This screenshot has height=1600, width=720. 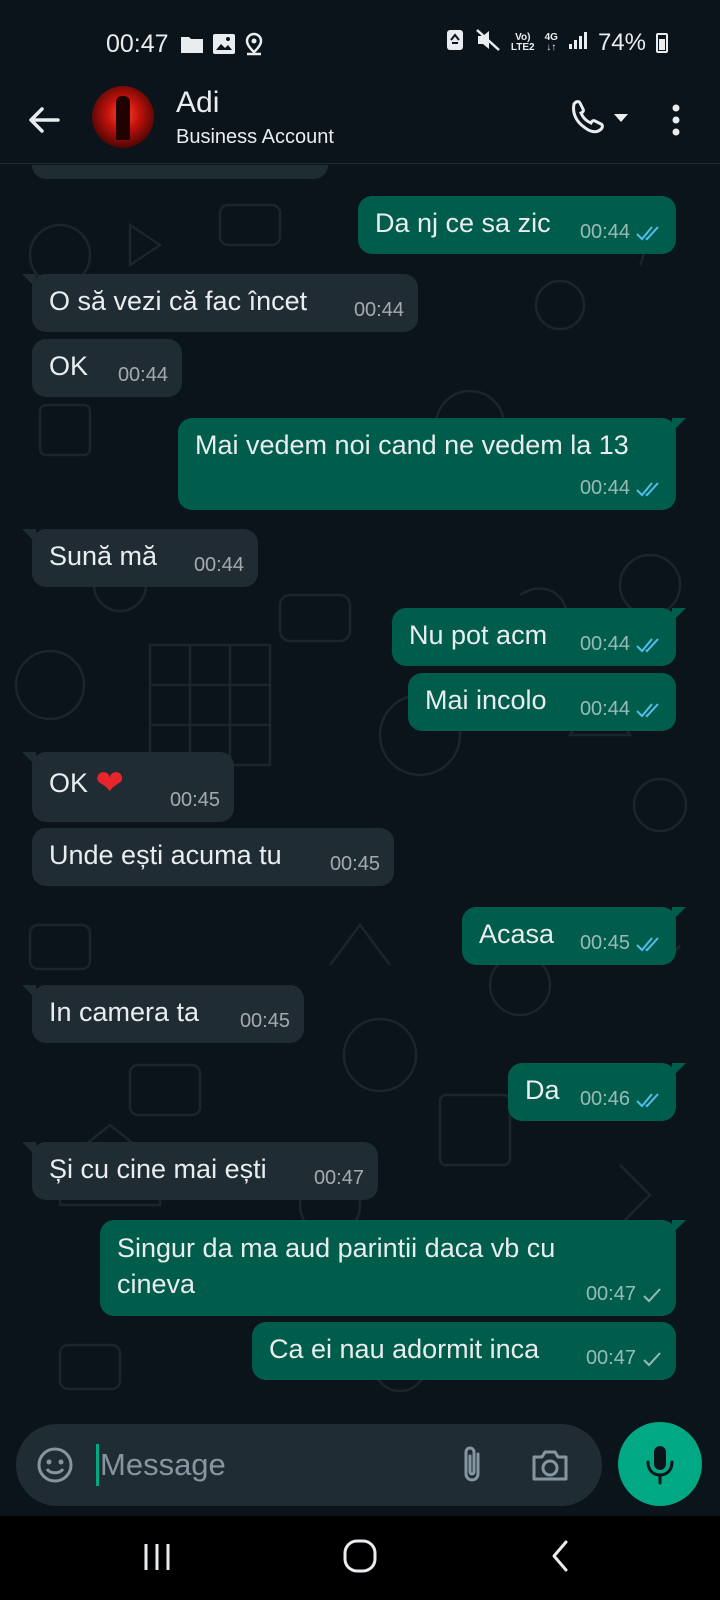 I want to click on message-bubble-incoming: Și cu cine mai ești 00:47, so click(x=200, y=1171).